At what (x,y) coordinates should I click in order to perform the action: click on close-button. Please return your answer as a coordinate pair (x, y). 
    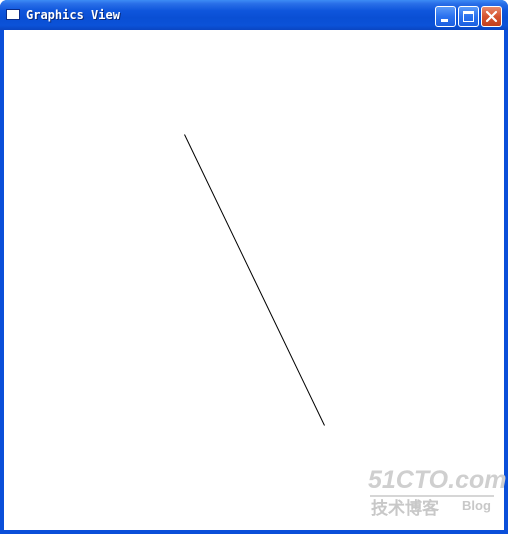
    Looking at the image, I should click on (491, 16).